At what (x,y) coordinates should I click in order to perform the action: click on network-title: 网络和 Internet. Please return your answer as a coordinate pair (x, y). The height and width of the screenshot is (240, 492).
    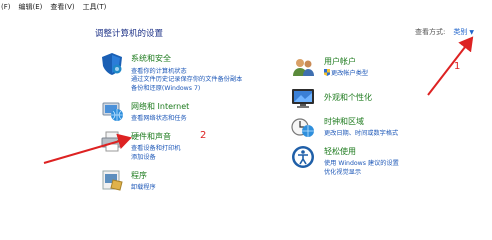
    Looking at the image, I should click on (160, 106).